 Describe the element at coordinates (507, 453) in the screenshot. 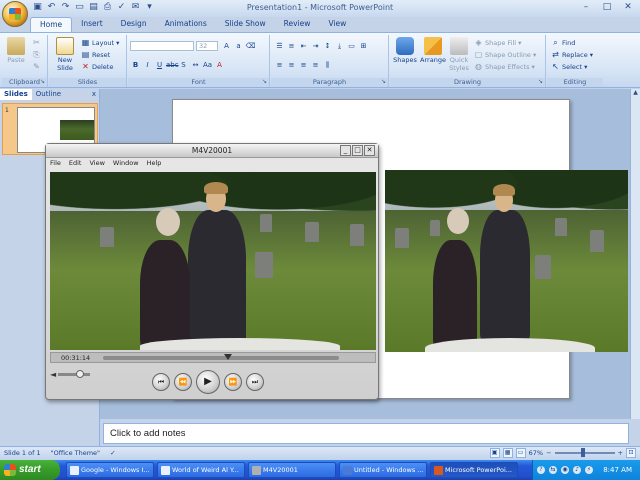

I see `slide-sorter-icon: ▦` at that location.